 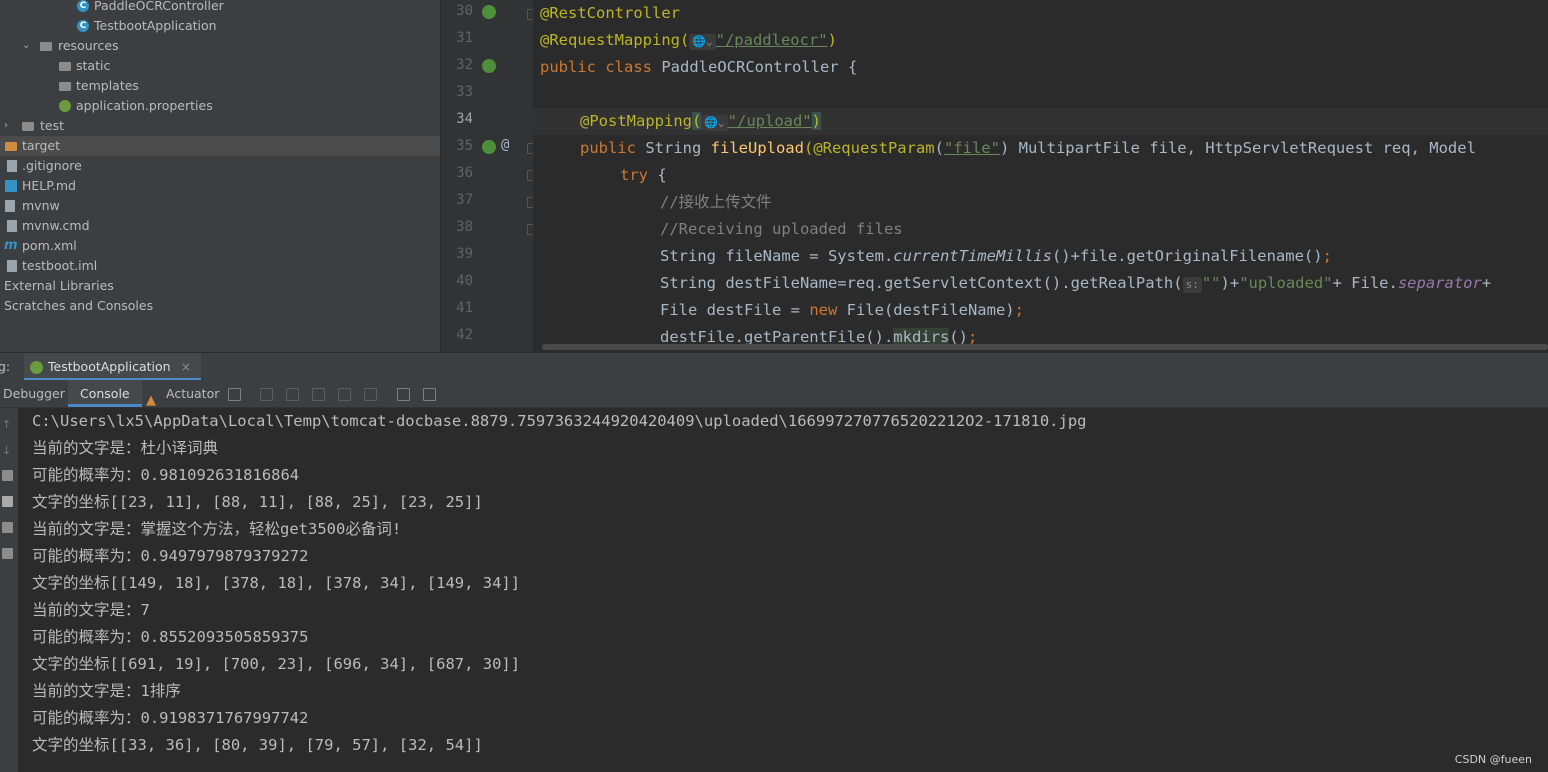 I want to click on console-line: 当前的文字是：7, so click(x=91, y=610).